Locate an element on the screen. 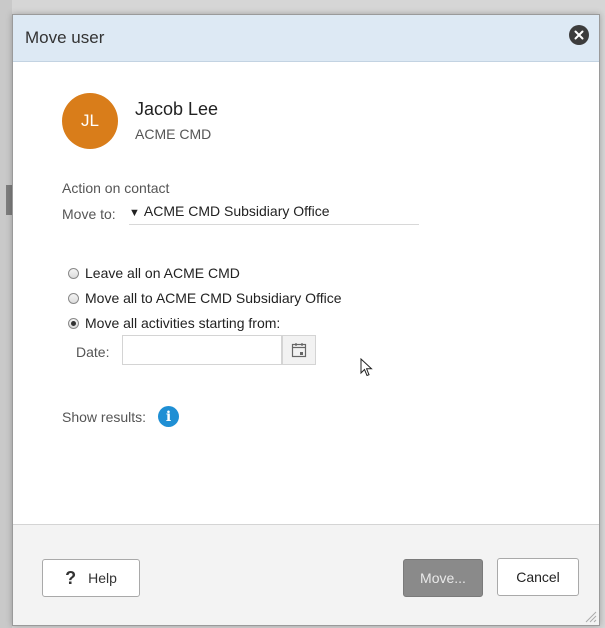  close-icon is located at coordinates (579, 35).